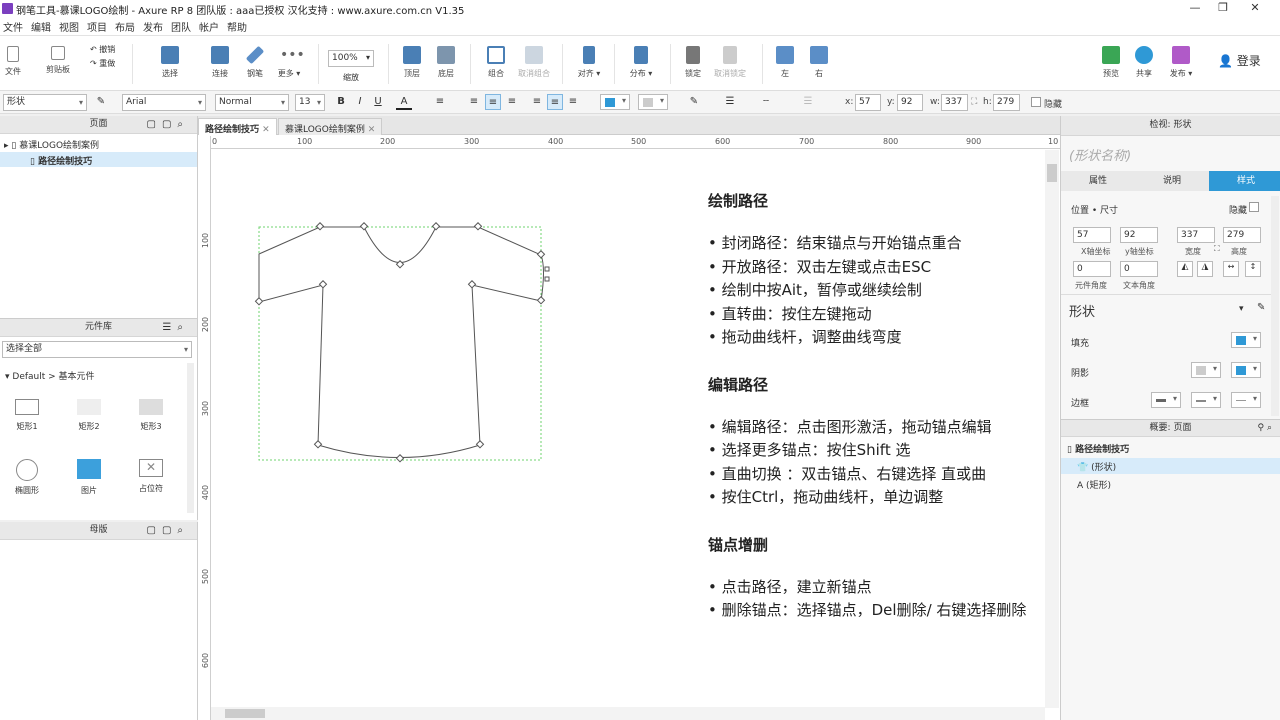  What do you see at coordinates (785, 59) in the screenshot?
I see `left-button: 左` at bounding box center [785, 59].